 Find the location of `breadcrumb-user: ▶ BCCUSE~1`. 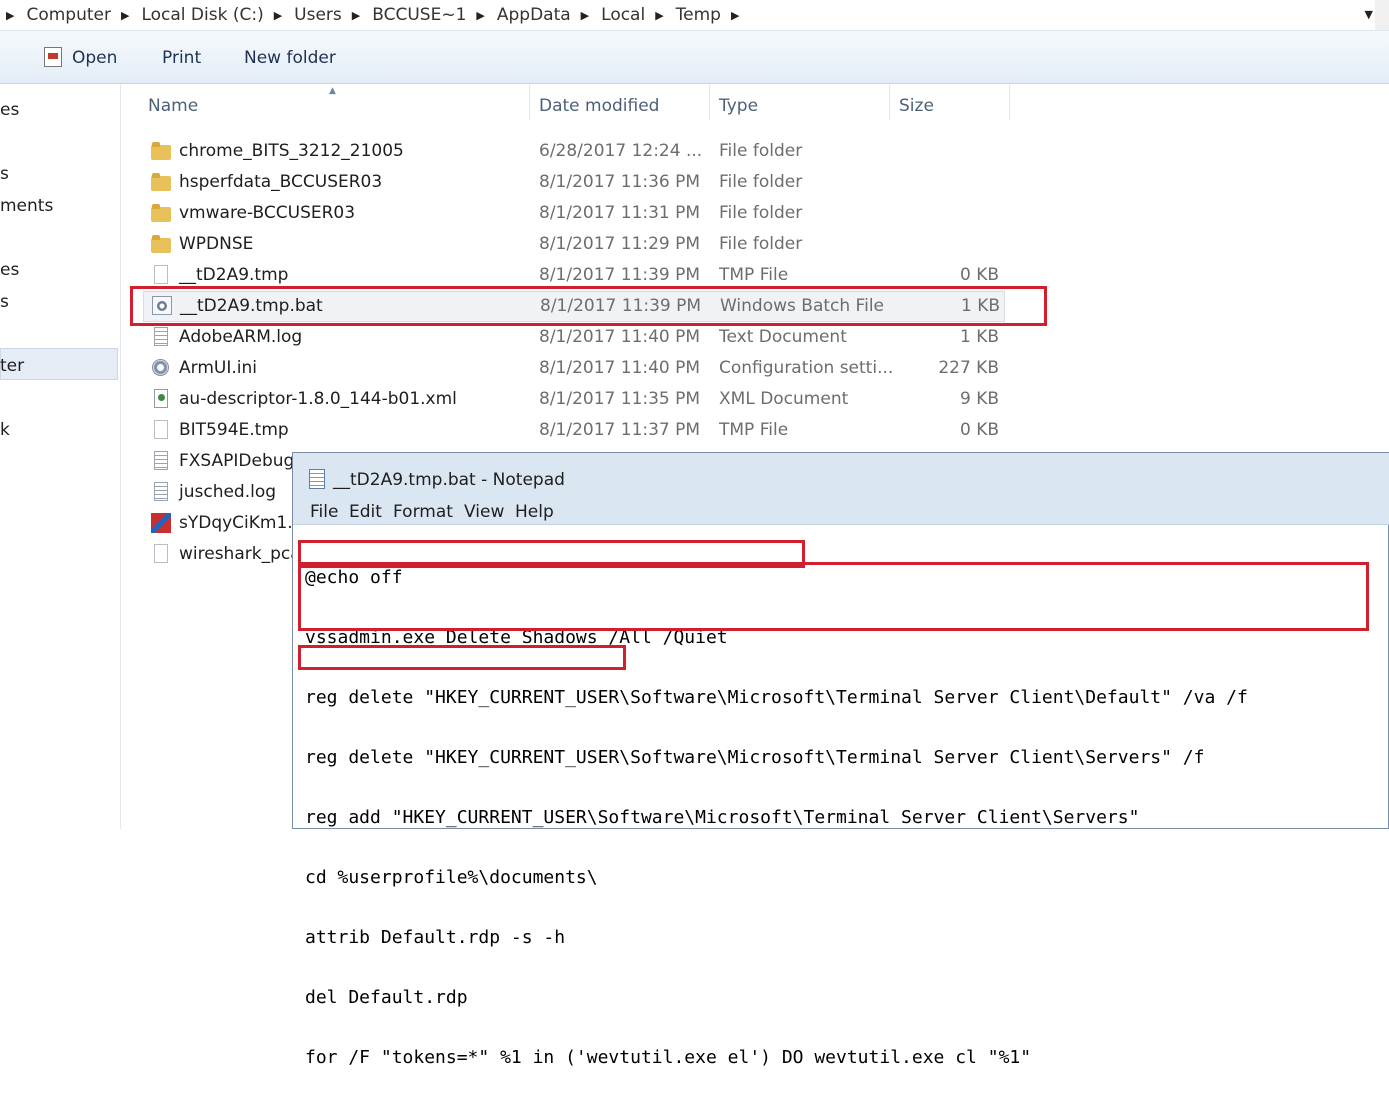

breadcrumb-user: ▶ BCCUSE~1 is located at coordinates (404, 15).